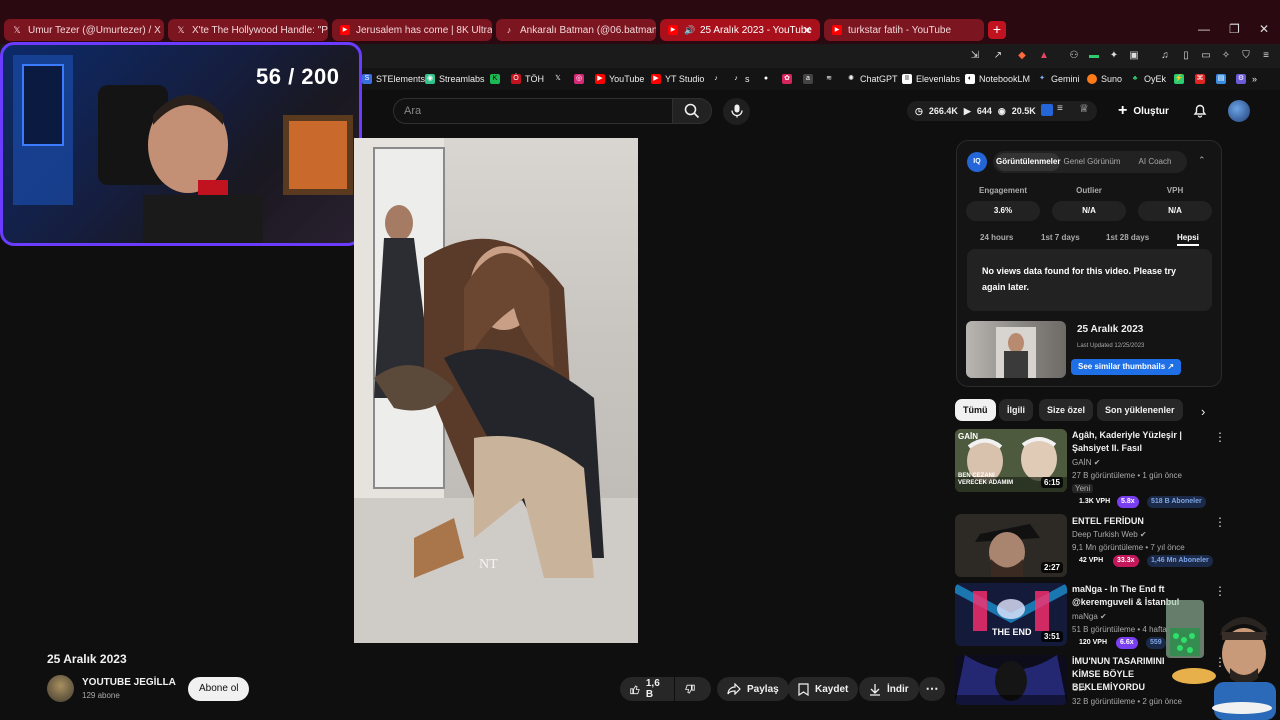  What do you see at coordinates (1094, 56) in the screenshot?
I see `extension-icon: ▬` at bounding box center [1094, 56].